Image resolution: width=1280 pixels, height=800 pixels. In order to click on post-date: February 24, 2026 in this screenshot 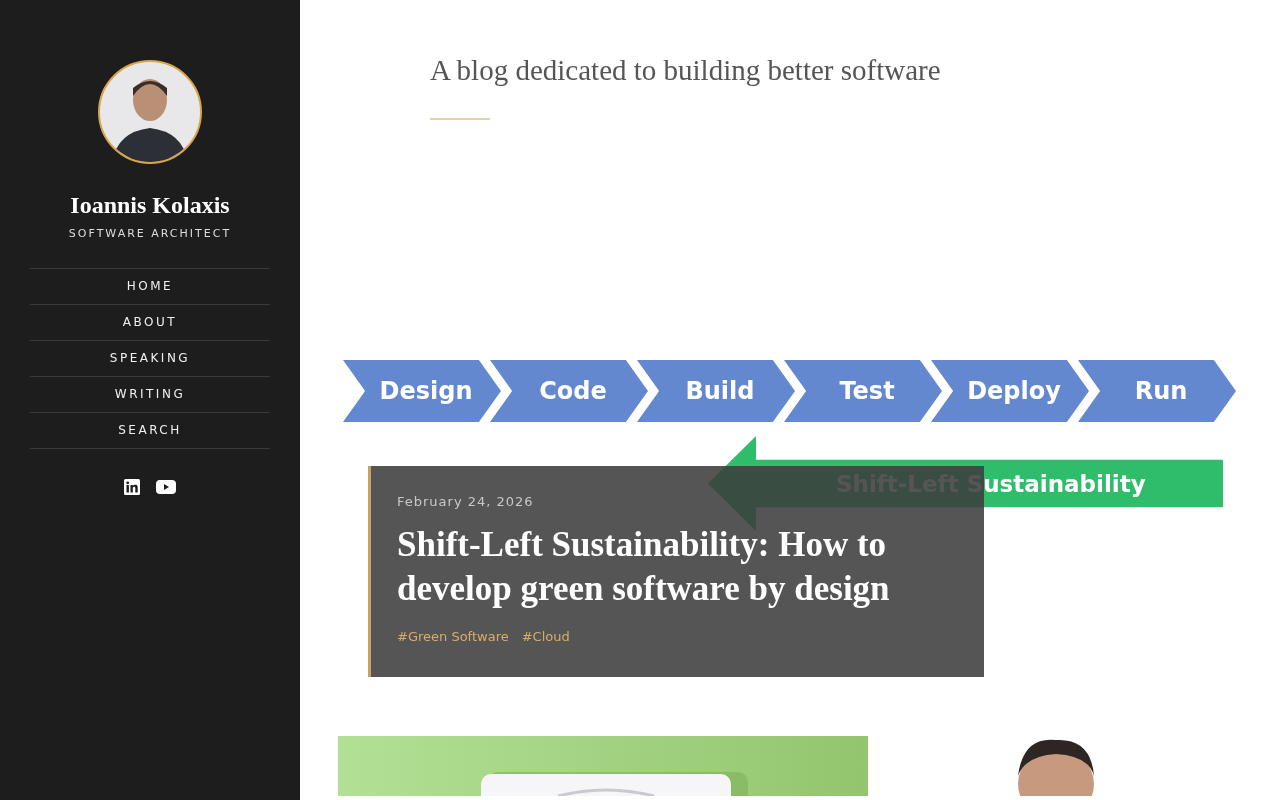, I will do `click(466, 501)`.